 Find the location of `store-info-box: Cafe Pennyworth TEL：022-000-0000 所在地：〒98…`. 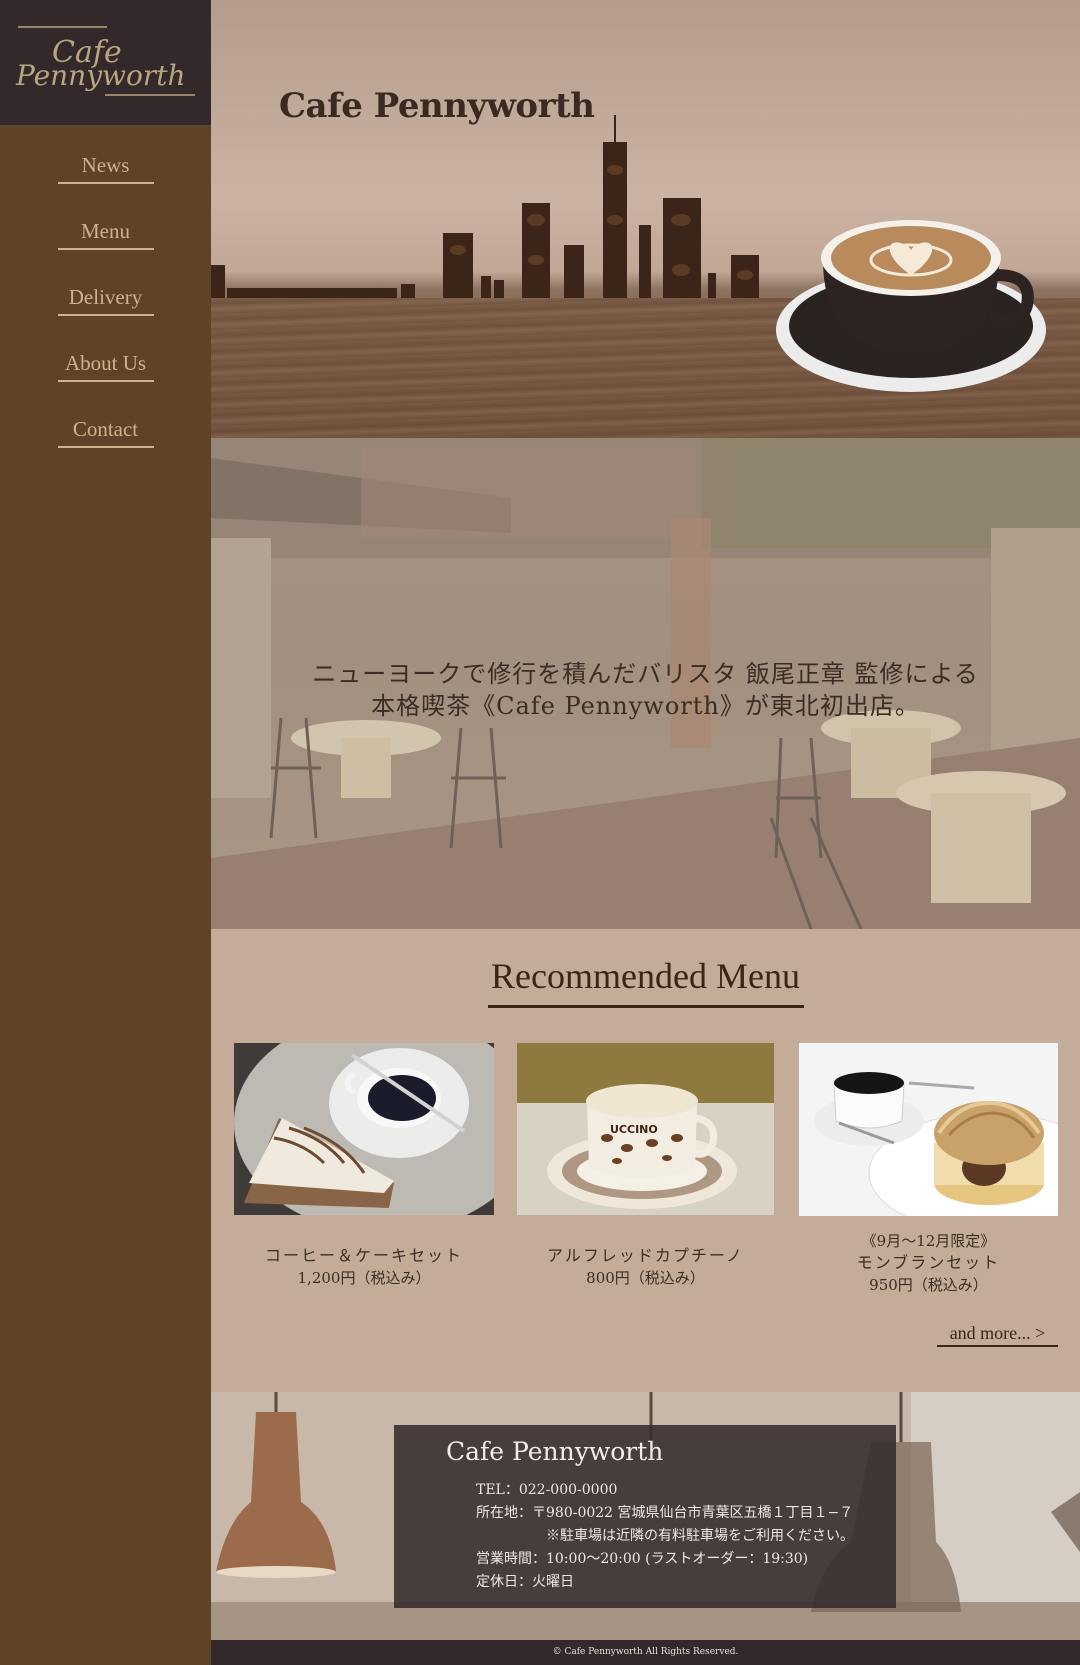

store-info-box: Cafe Pennyworth TEL：022-000-0000 所在地：〒98… is located at coordinates (645, 1516).